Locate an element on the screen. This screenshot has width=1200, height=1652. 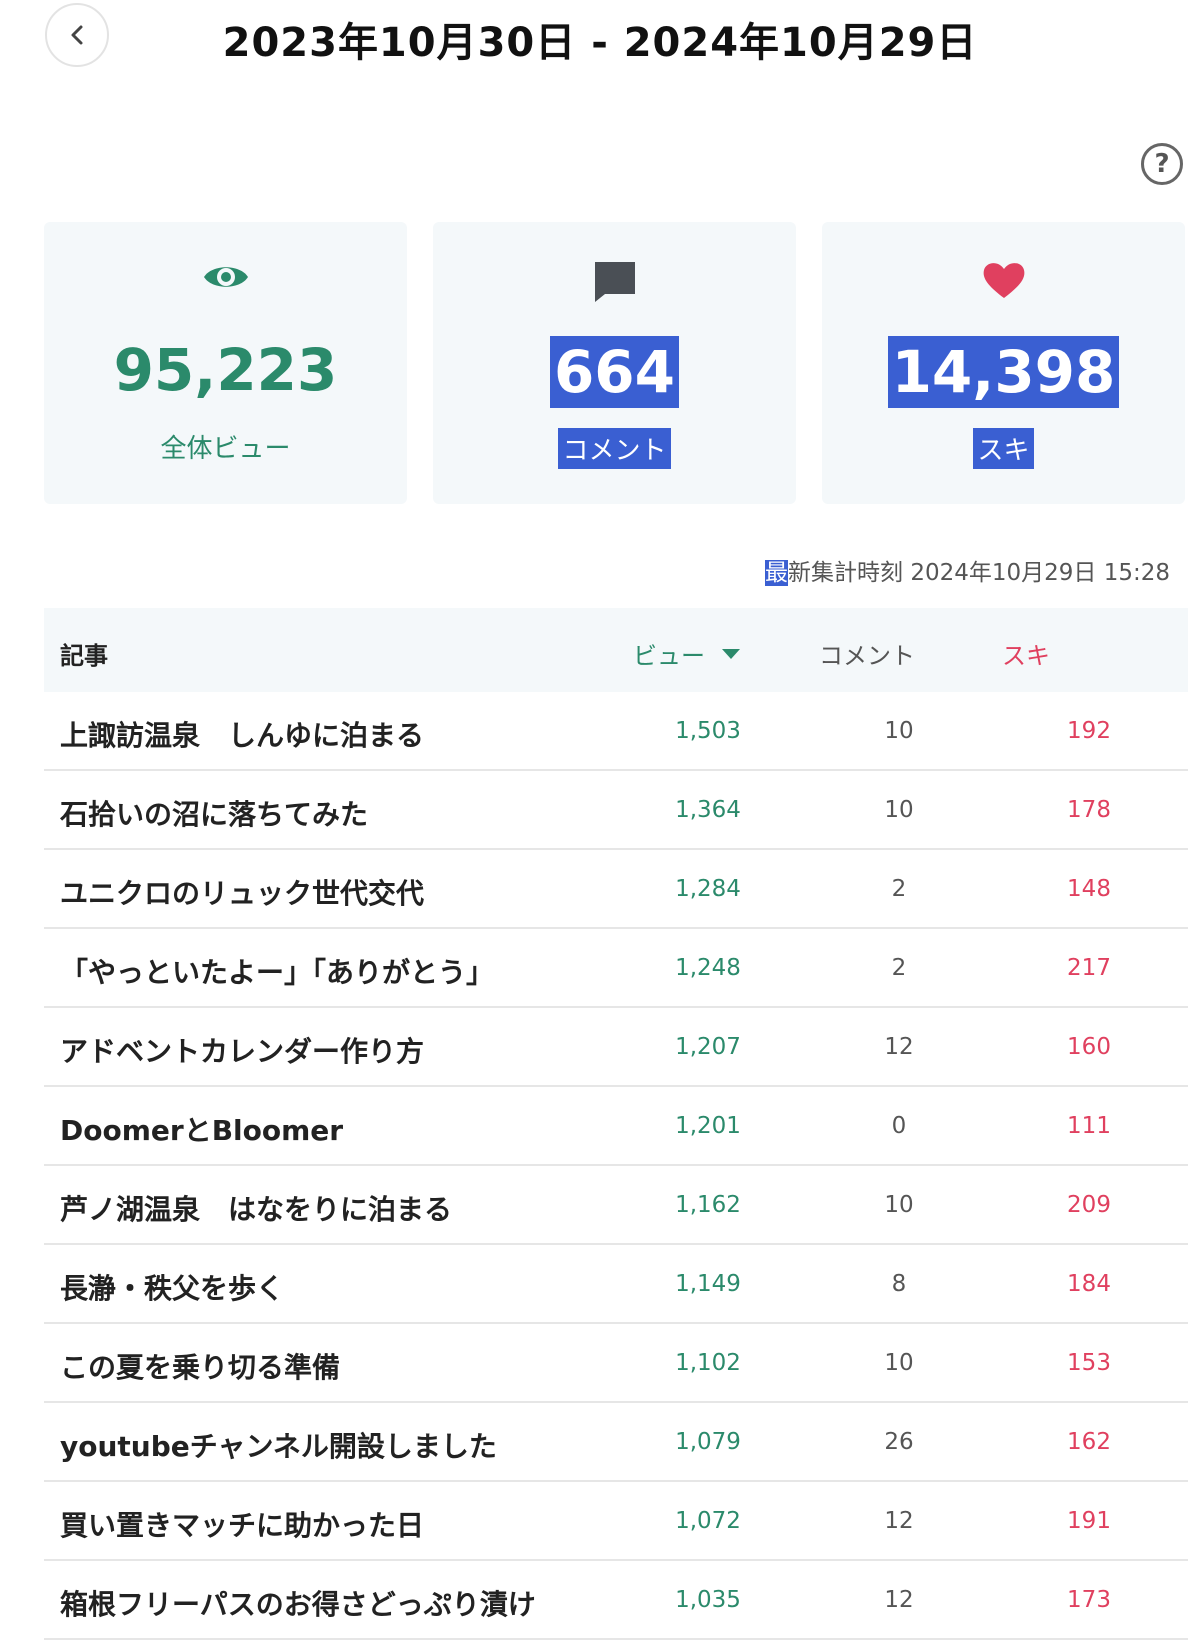
article-views: 1,149 is located at coordinates (708, 1284).